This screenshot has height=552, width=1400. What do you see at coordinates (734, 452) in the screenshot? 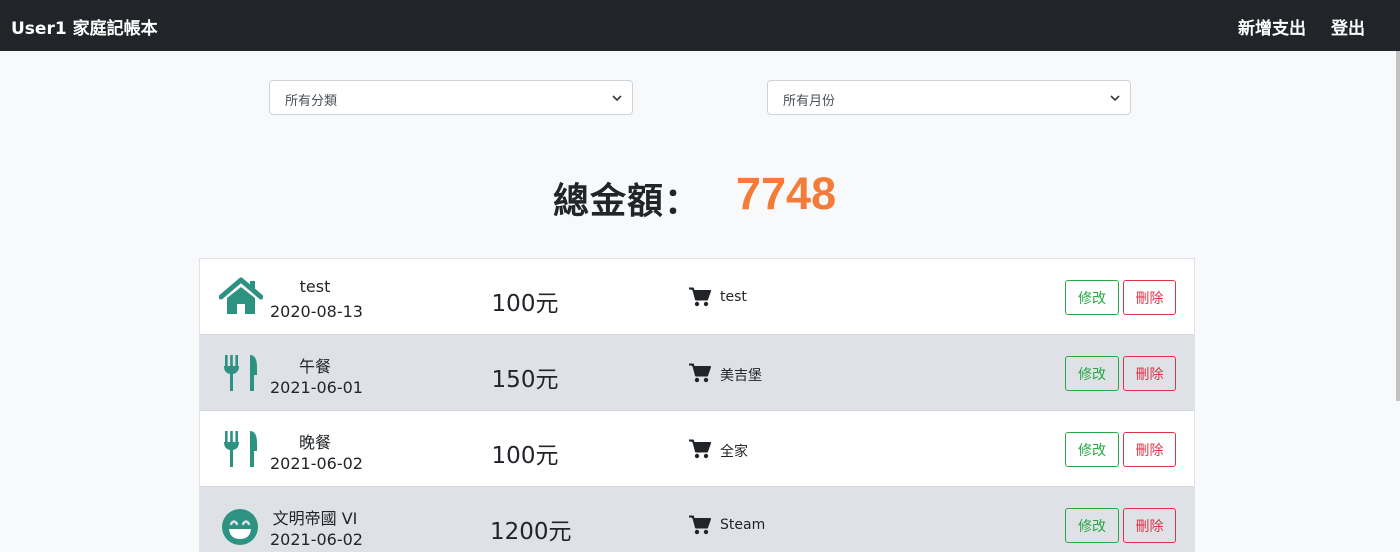
I see `item-note: 全家` at bounding box center [734, 452].